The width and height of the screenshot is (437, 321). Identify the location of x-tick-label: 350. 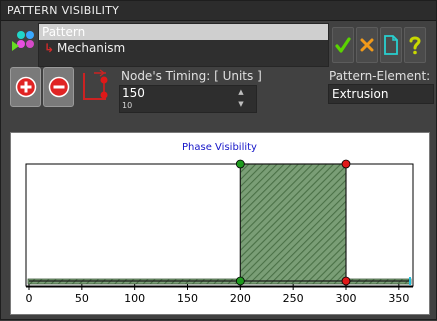
(398, 298).